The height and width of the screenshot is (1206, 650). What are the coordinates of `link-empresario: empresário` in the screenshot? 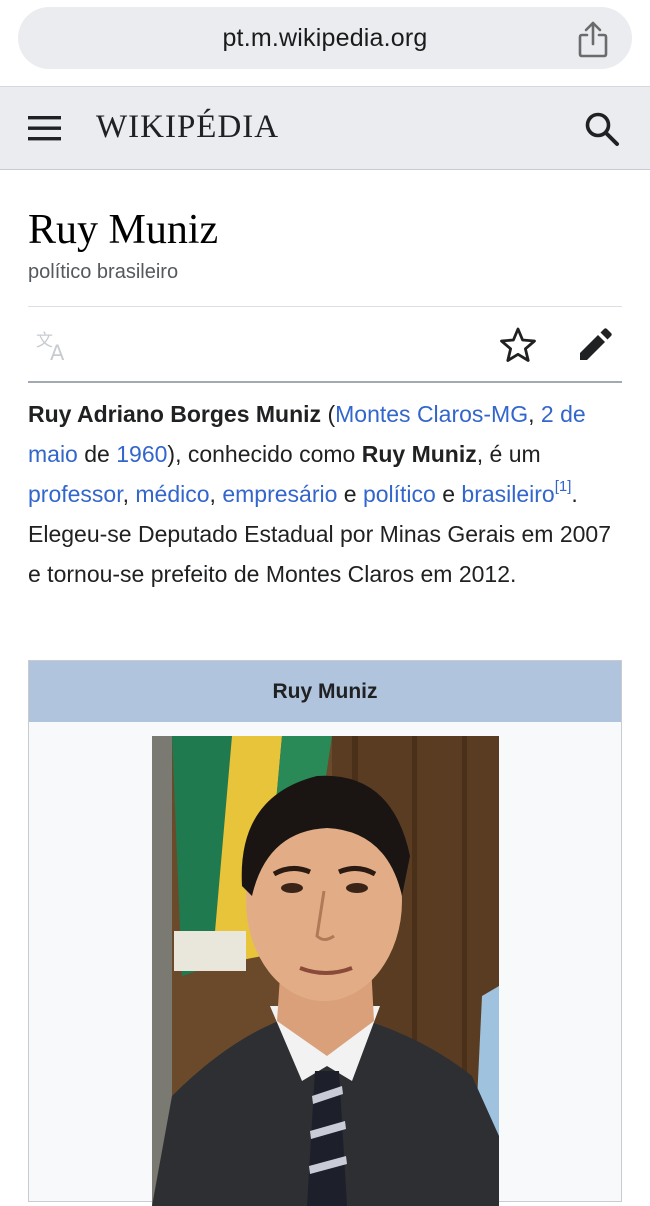 It's located at (279, 494).